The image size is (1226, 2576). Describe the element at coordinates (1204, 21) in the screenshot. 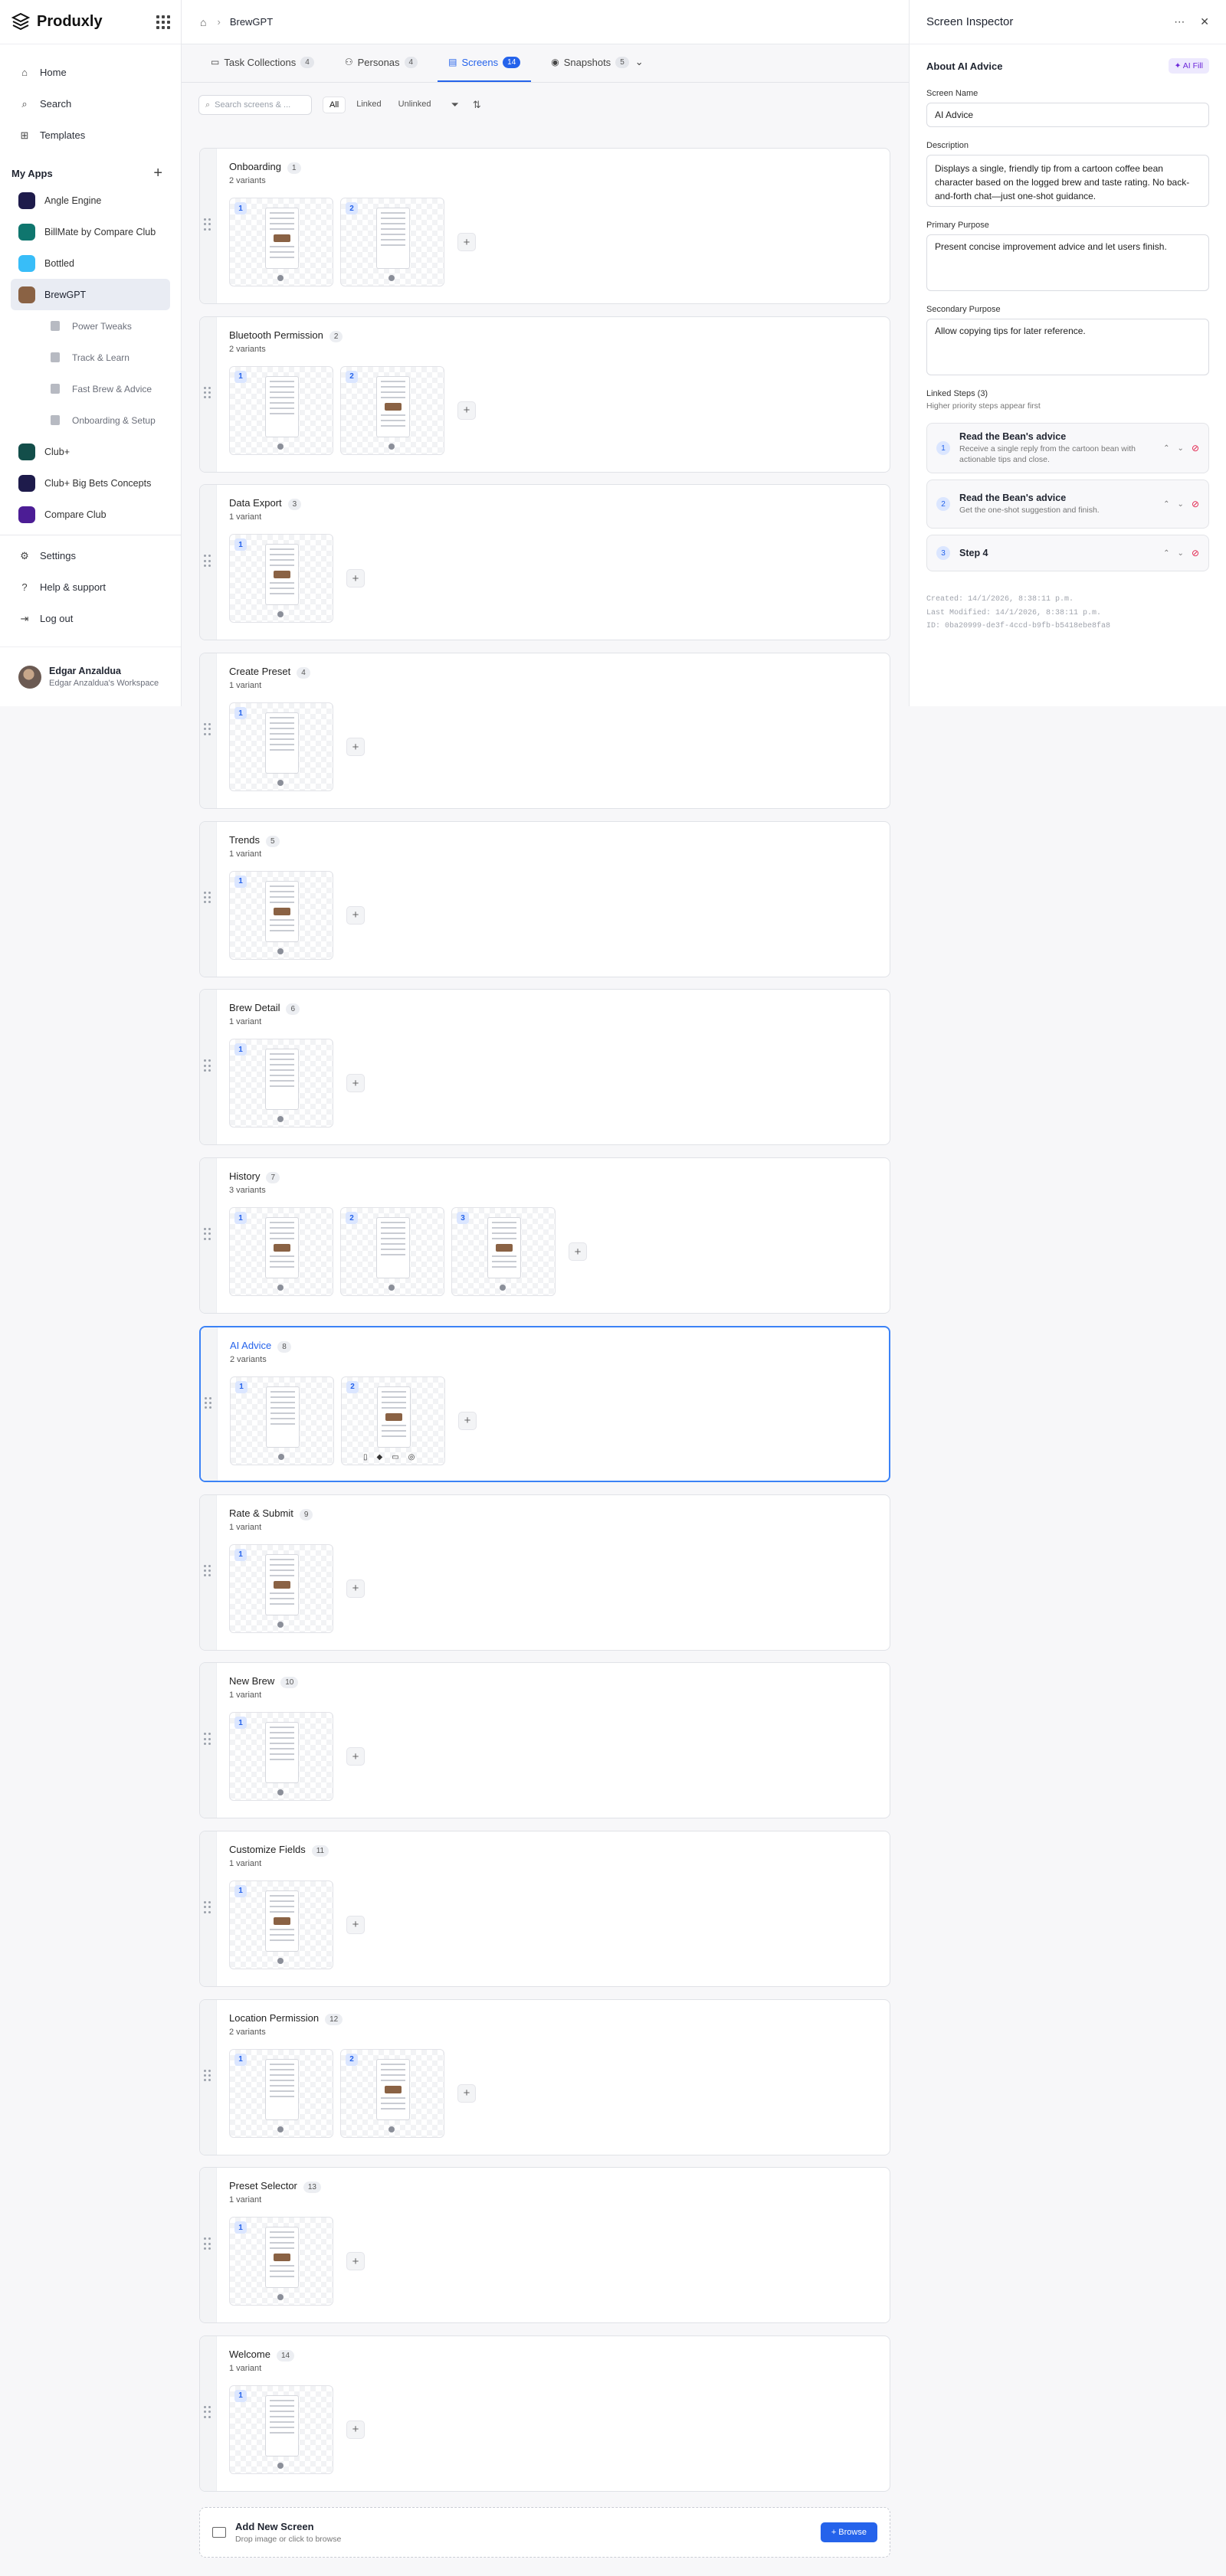

I see `close-icon: ✕` at that location.